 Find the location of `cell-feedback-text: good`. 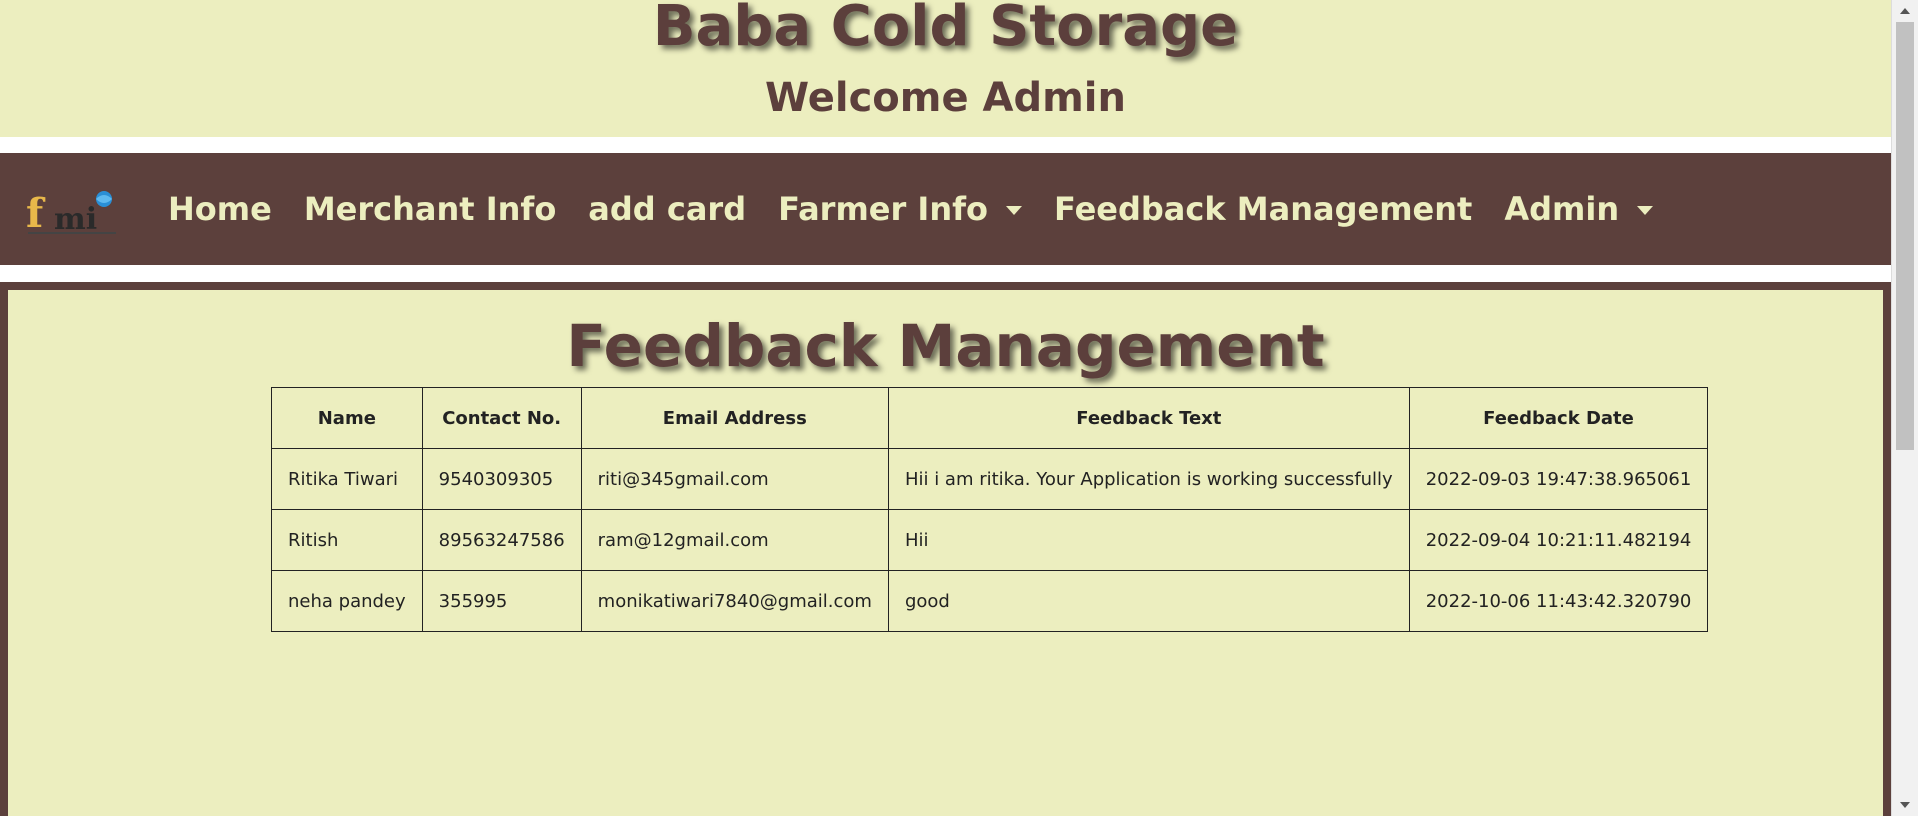

cell-feedback-text: good is located at coordinates (1148, 601).